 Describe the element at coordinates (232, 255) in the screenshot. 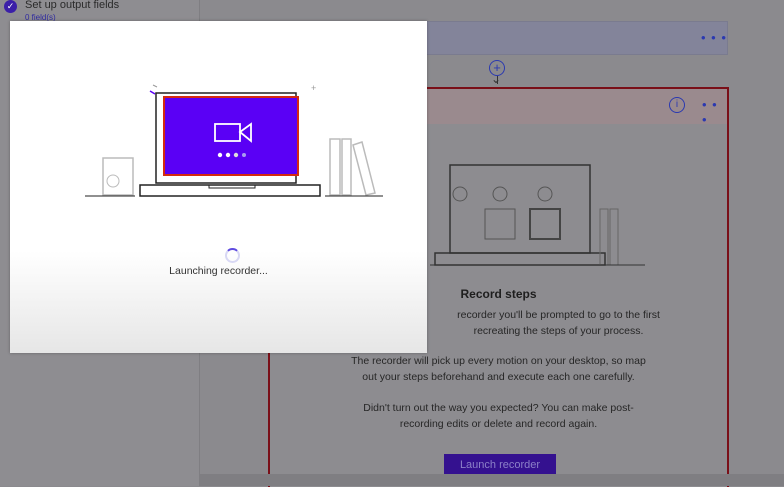

I see `loading-spinner` at that location.